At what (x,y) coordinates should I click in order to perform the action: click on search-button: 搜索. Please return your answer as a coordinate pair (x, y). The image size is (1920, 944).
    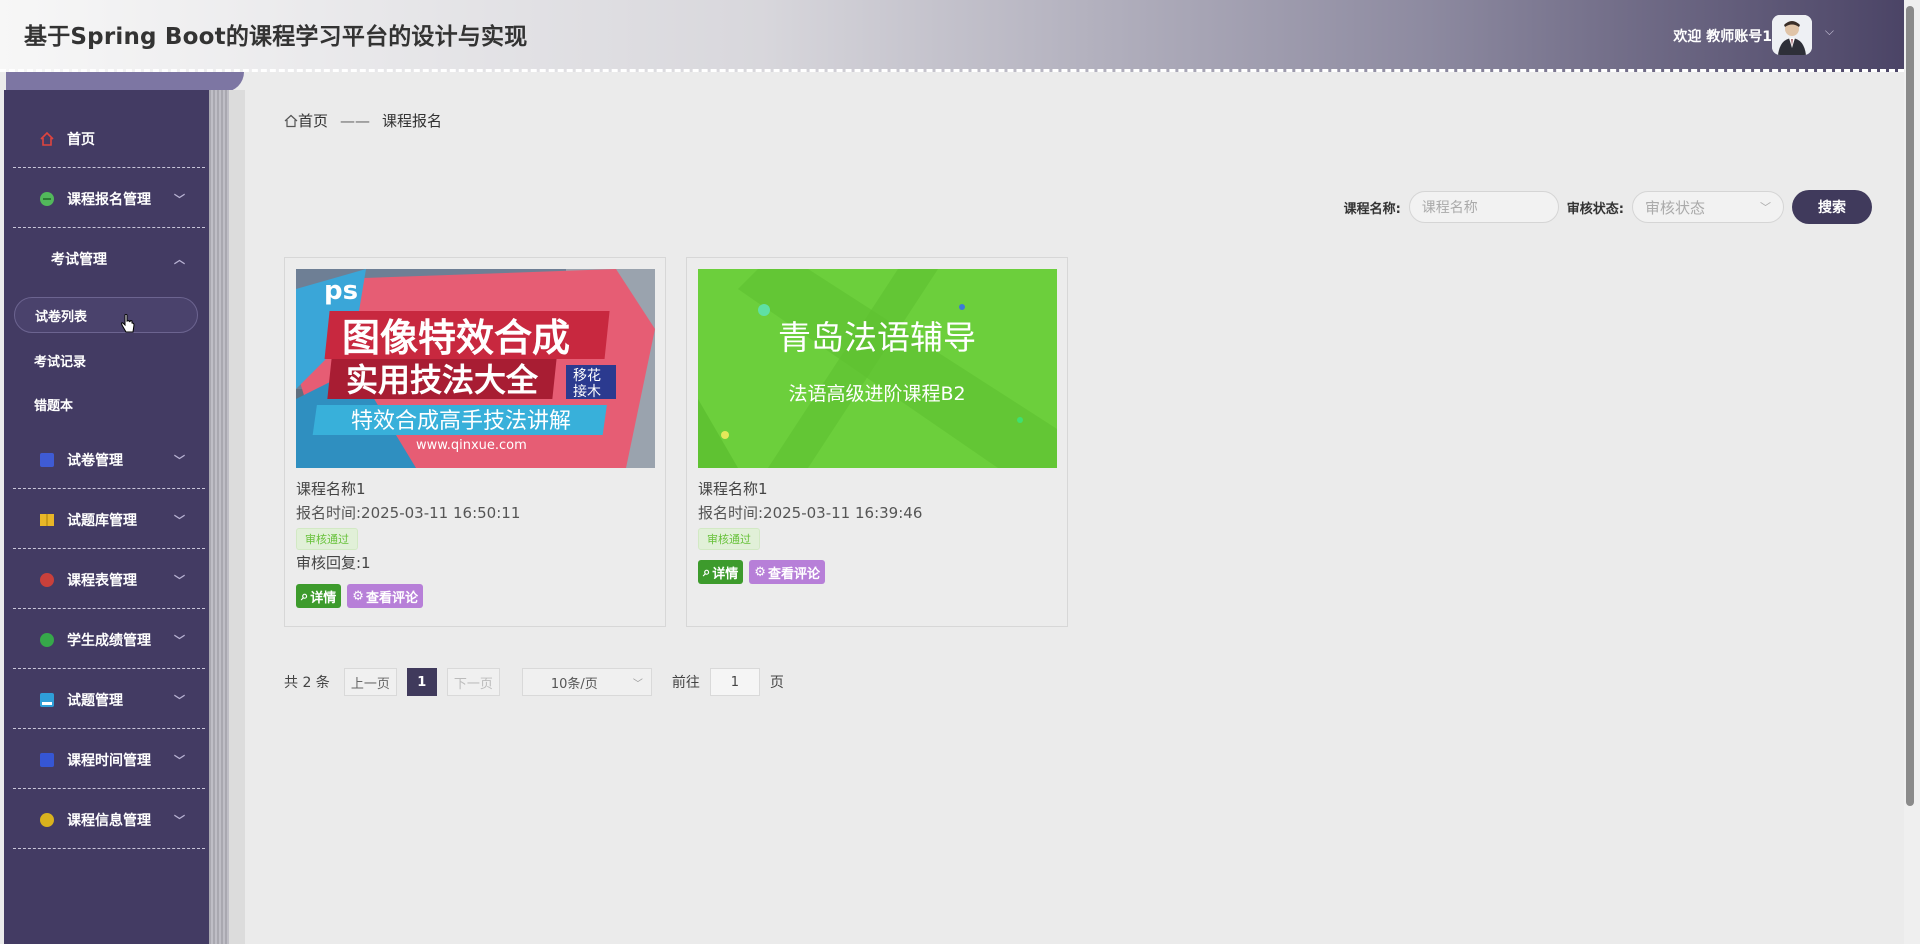
    Looking at the image, I should click on (1832, 207).